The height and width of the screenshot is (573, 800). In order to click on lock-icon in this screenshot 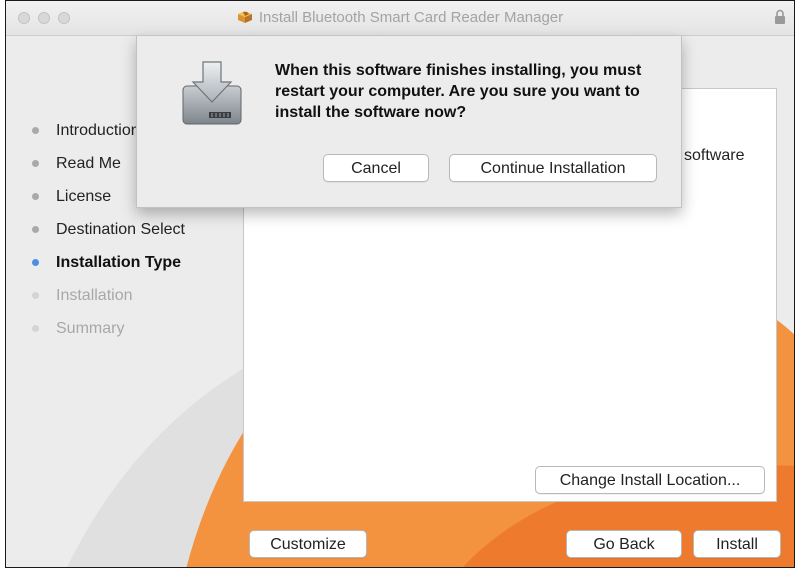, I will do `click(780, 16)`.